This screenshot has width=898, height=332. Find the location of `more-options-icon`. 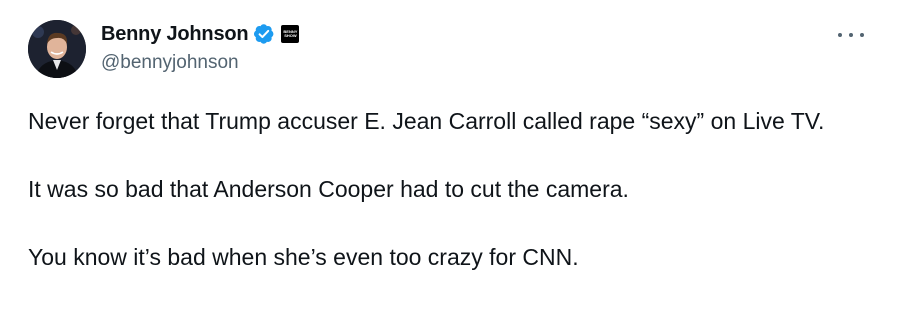

more-options-icon is located at coordinates (851, 35).